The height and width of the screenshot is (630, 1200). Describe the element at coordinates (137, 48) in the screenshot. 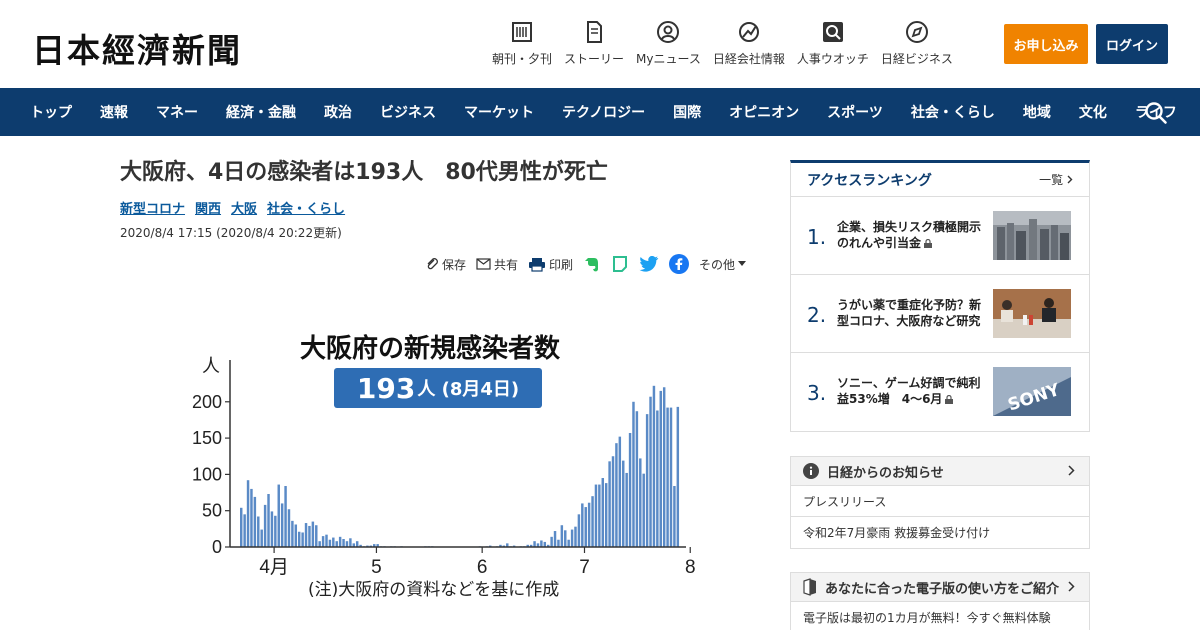

I see `site-logo: 日本經濟新聞` at that location.